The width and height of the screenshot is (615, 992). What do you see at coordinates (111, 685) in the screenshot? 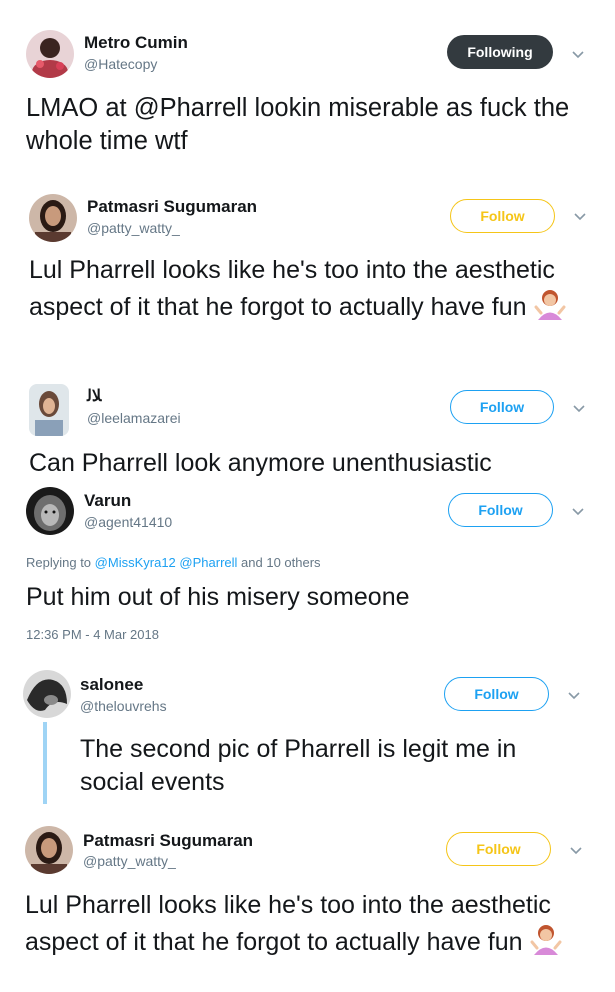
I see `display-name: salonee` at bounding box center [111, 685].